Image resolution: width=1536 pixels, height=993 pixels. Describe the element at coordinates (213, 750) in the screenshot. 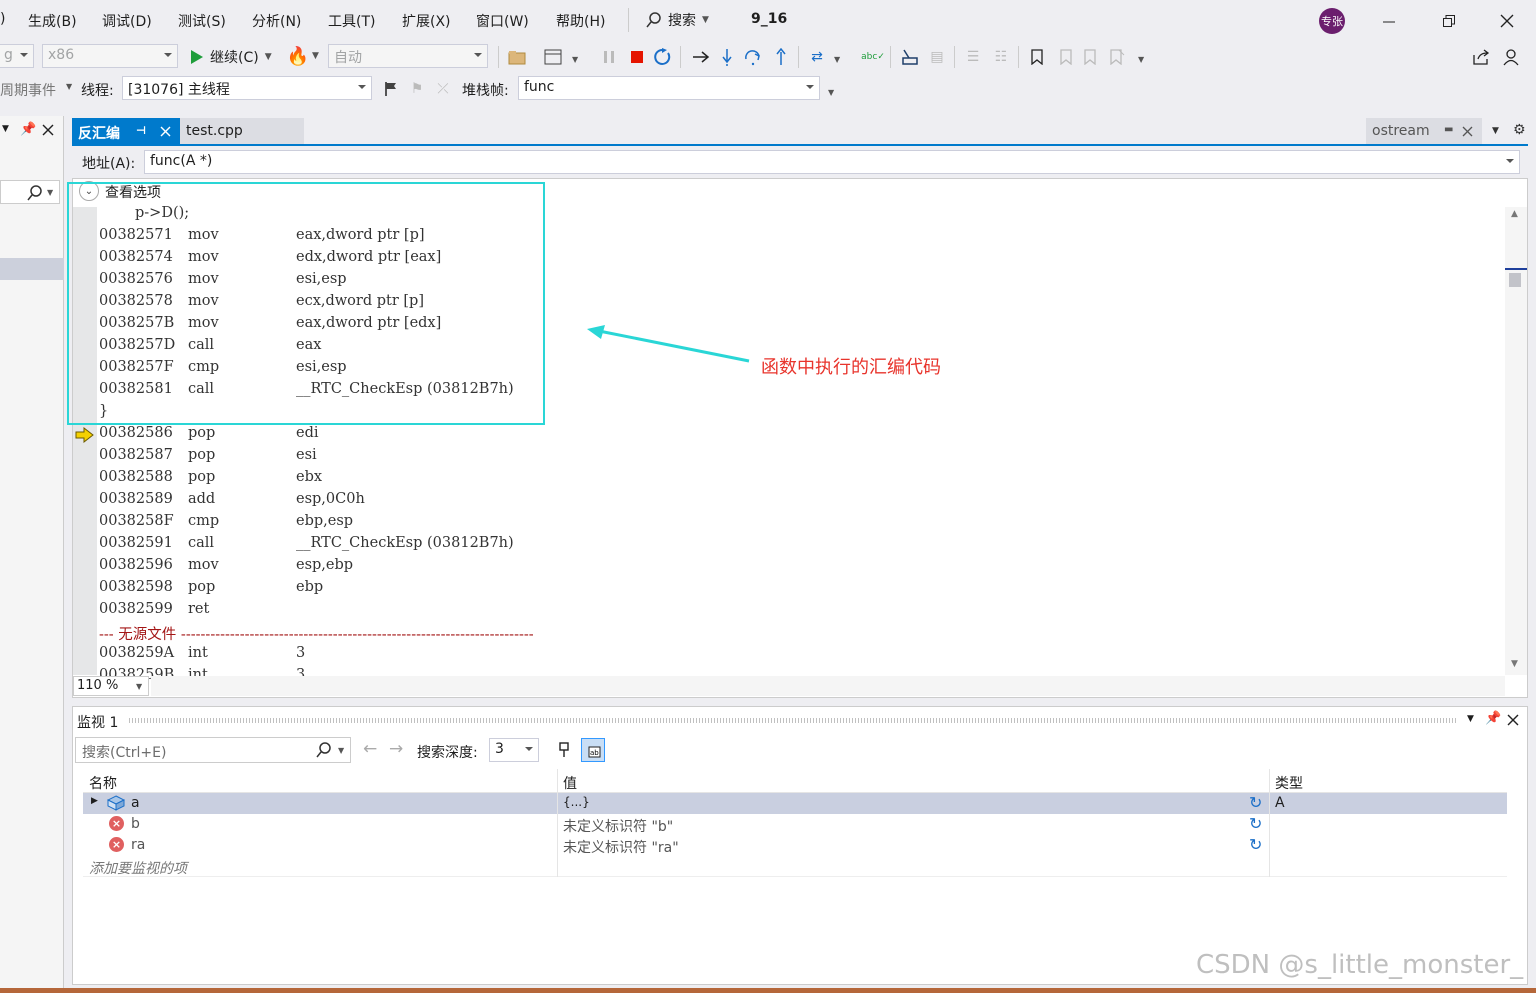

I see `watch-search-input: 搜索(Ctrl+E) ▼` at that location.